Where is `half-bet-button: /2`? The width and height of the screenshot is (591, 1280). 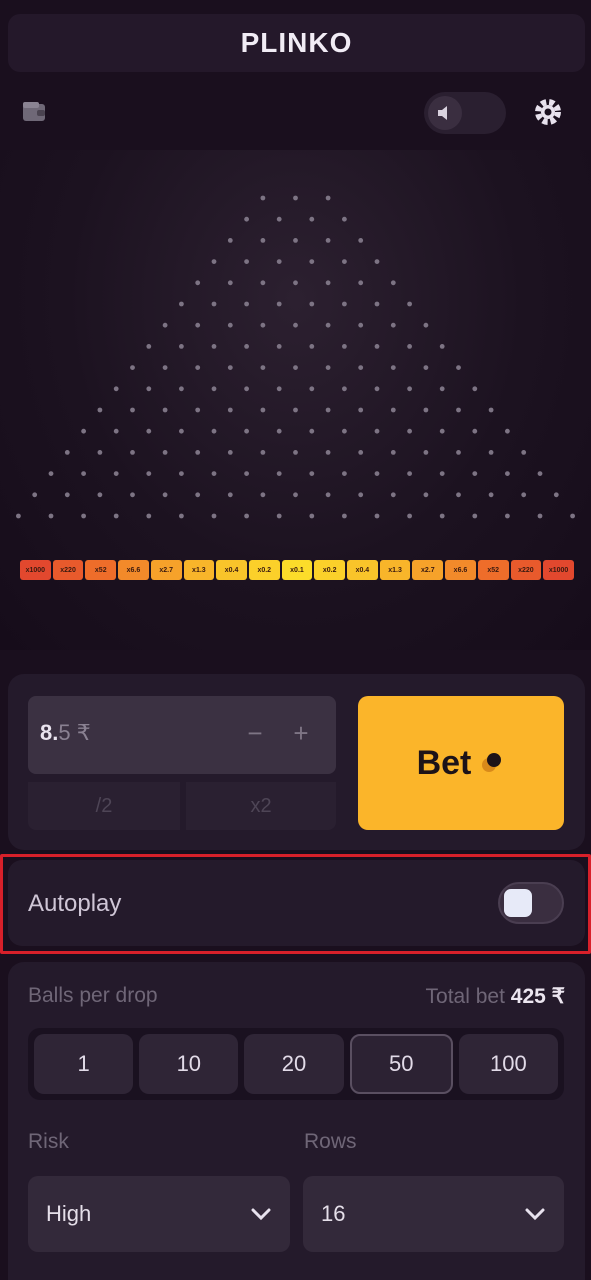 half-bet-button: /2 is located at coordinates (104, 806).